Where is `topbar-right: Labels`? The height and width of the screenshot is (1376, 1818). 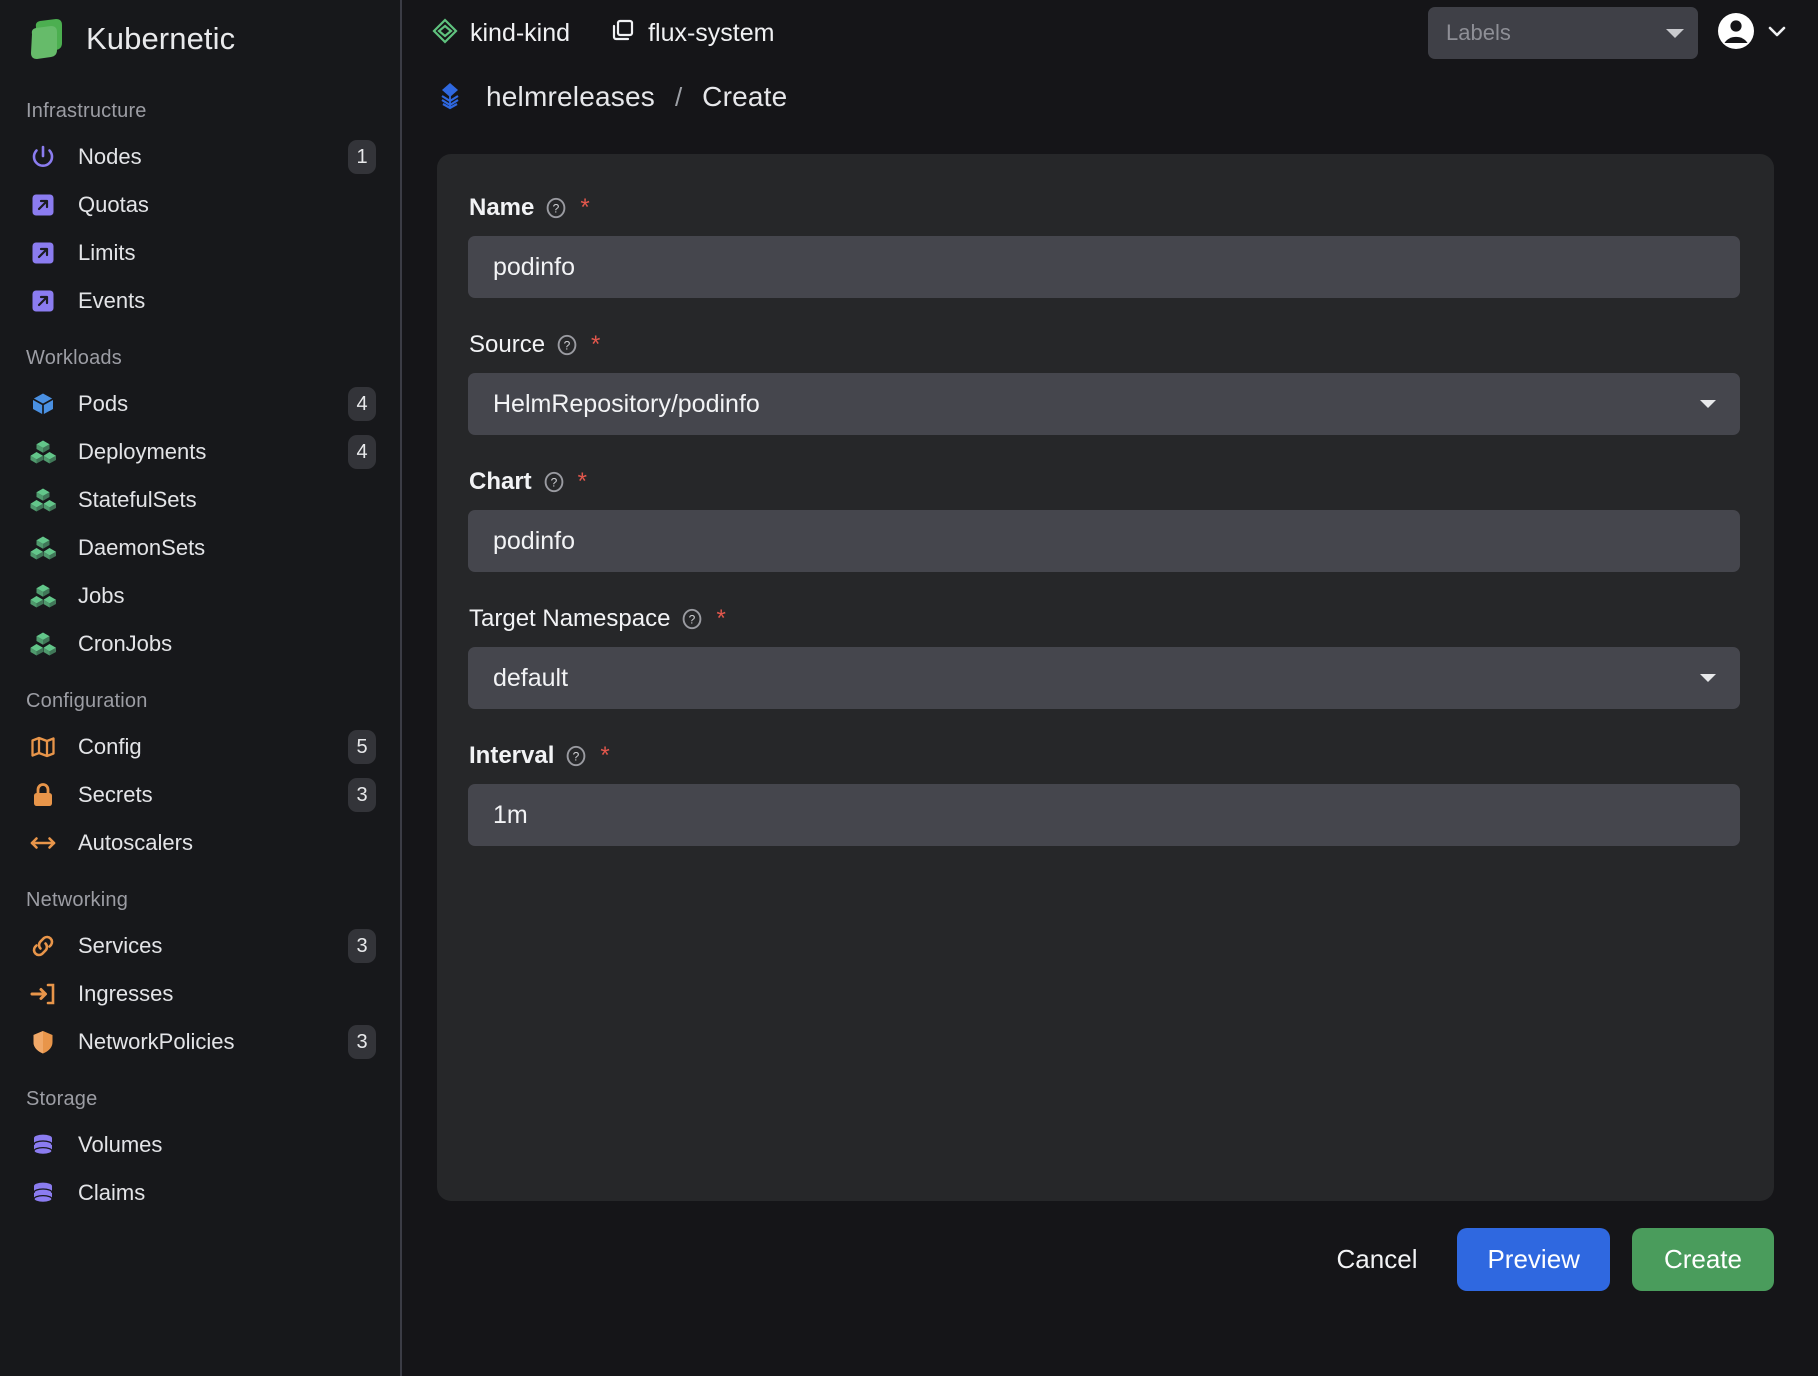 topbar-right: Labels is located at coordinates (1623, 33).